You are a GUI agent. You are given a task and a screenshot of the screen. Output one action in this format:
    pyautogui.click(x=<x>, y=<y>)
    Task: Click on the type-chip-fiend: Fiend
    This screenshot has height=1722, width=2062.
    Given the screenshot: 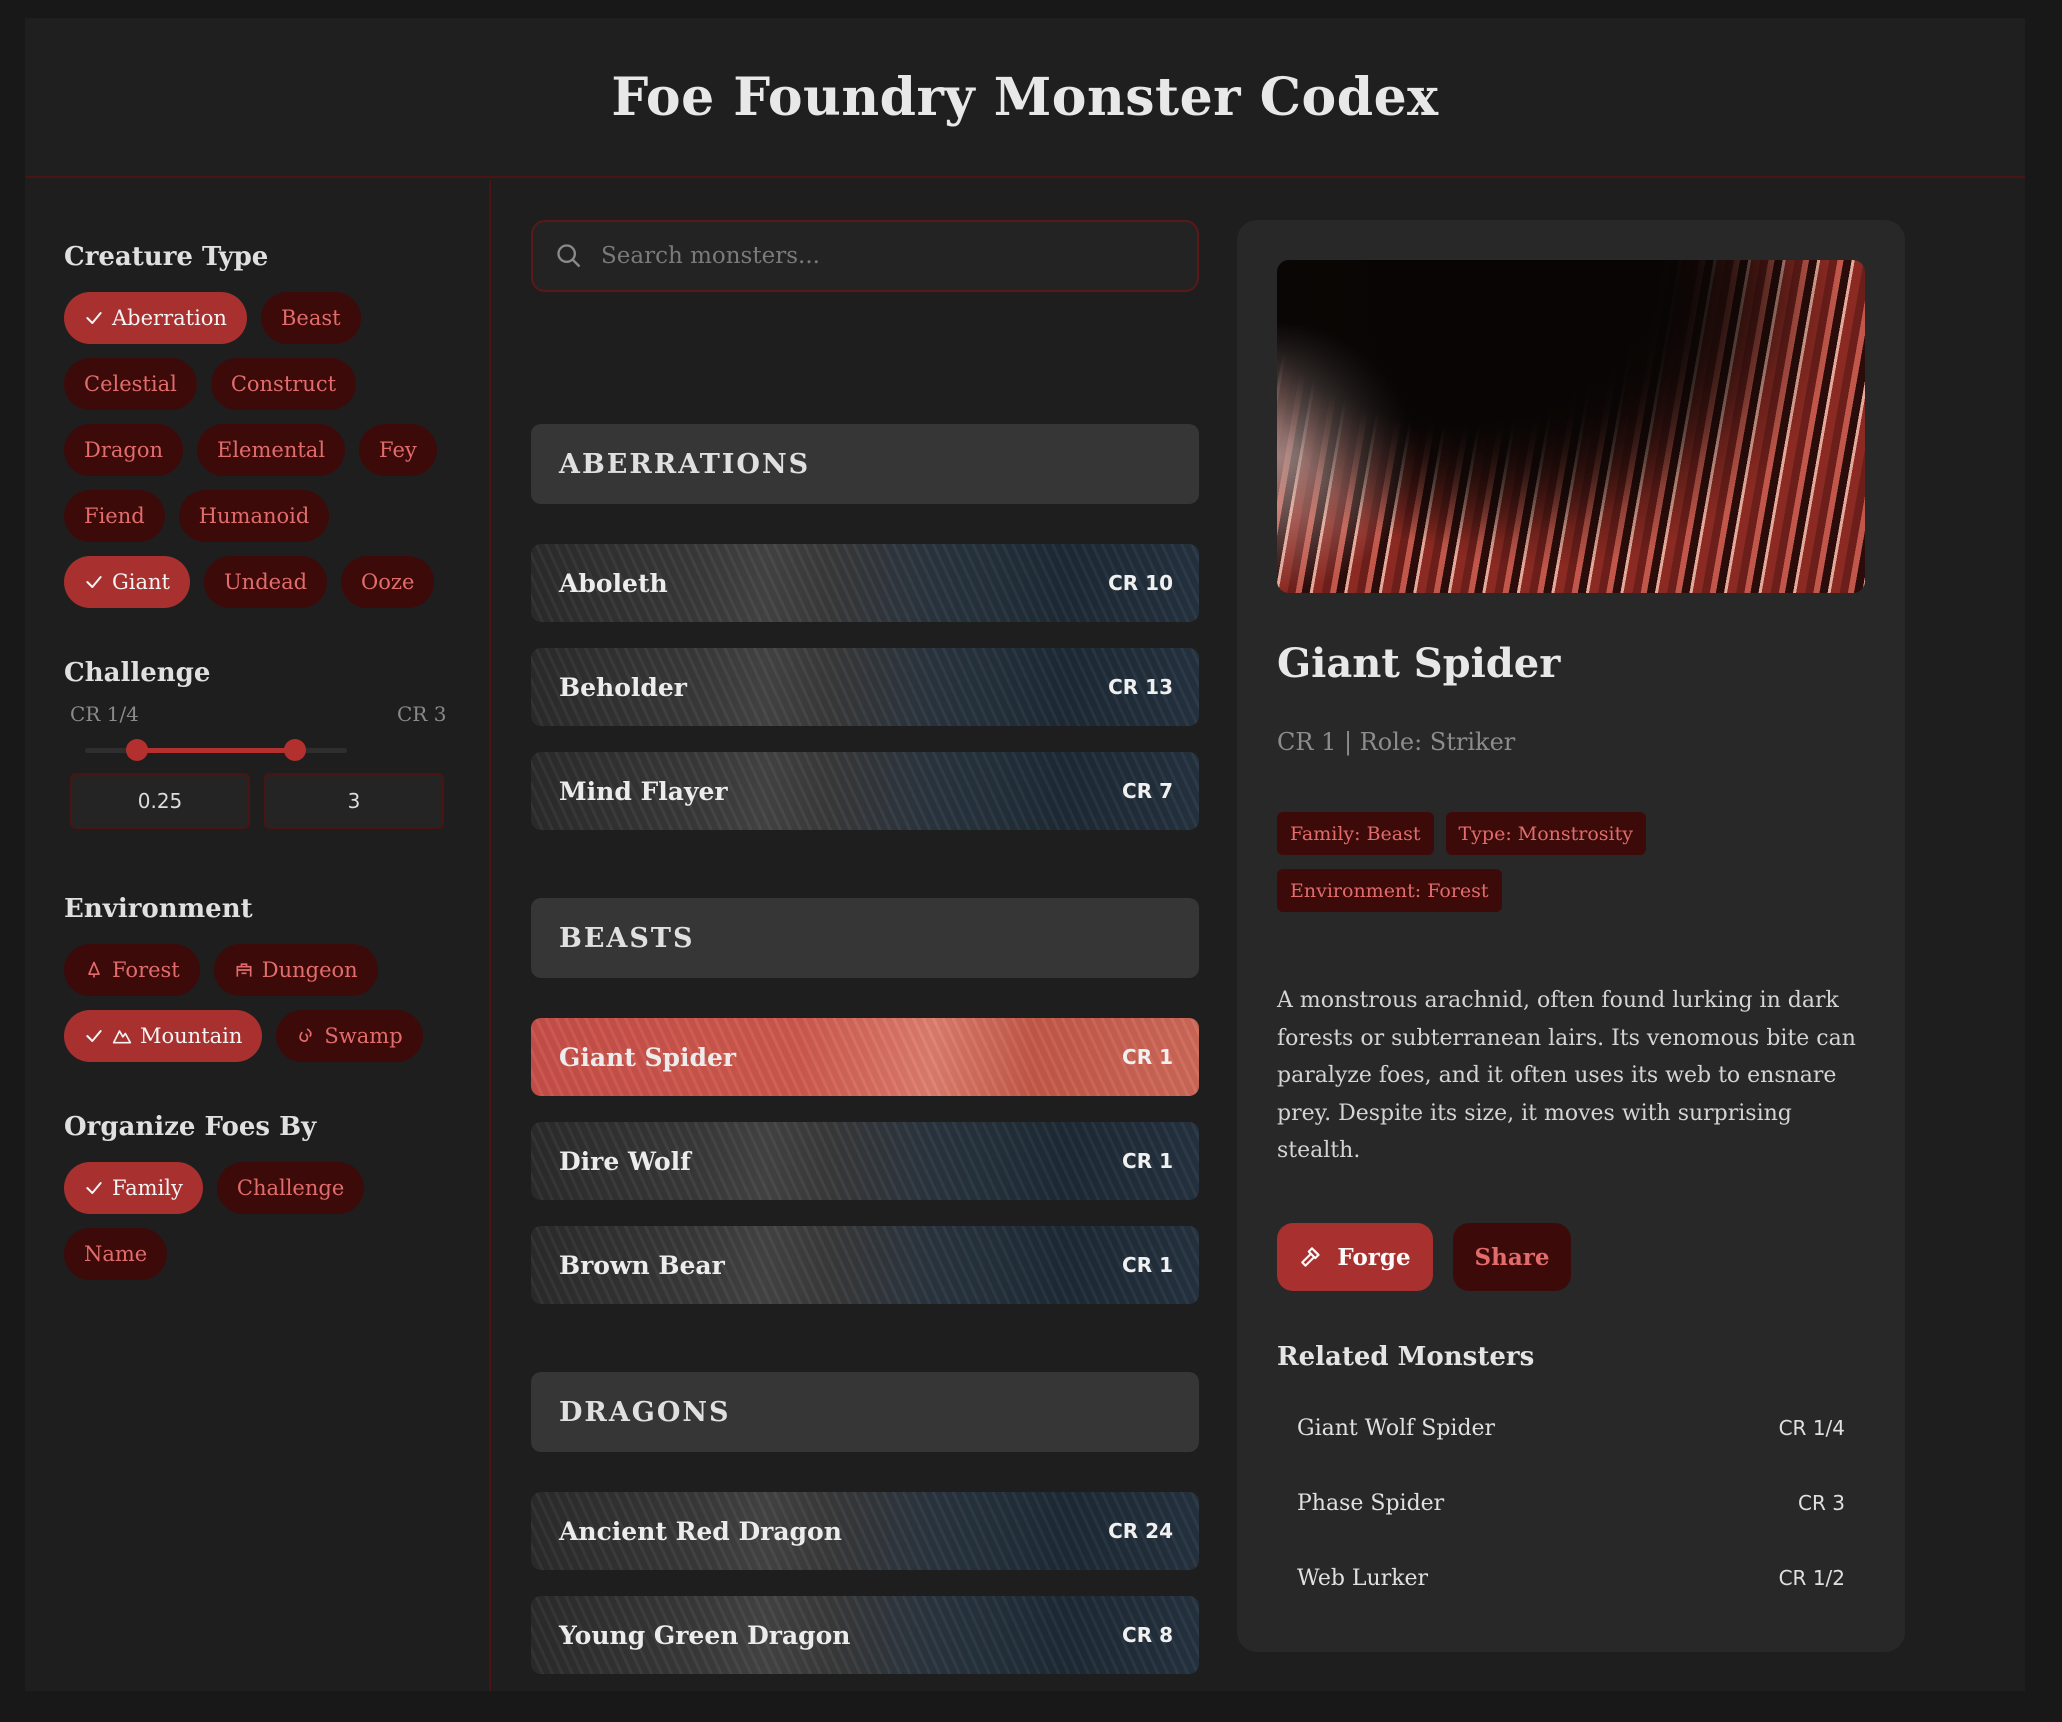 What is the action you would take?
    pyautogui.click(x=114, y=516)
    